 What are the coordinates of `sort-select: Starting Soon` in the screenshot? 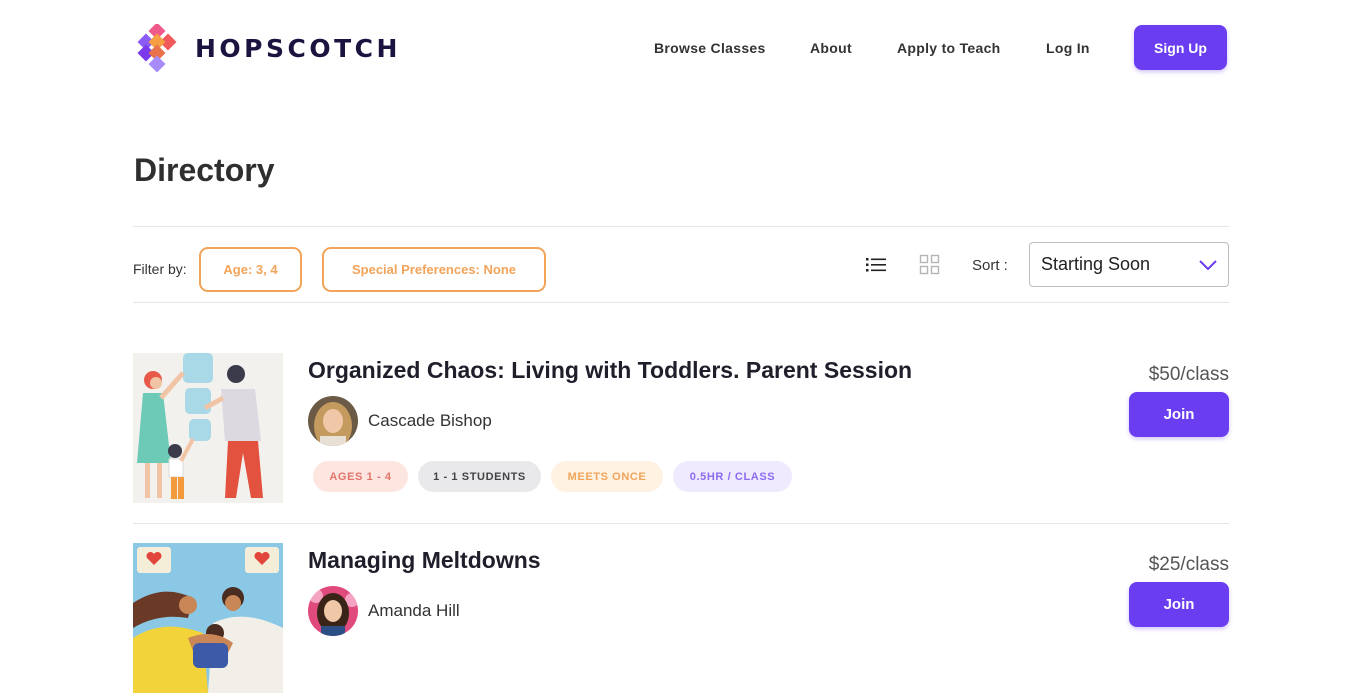 It's located at (1129, 264).